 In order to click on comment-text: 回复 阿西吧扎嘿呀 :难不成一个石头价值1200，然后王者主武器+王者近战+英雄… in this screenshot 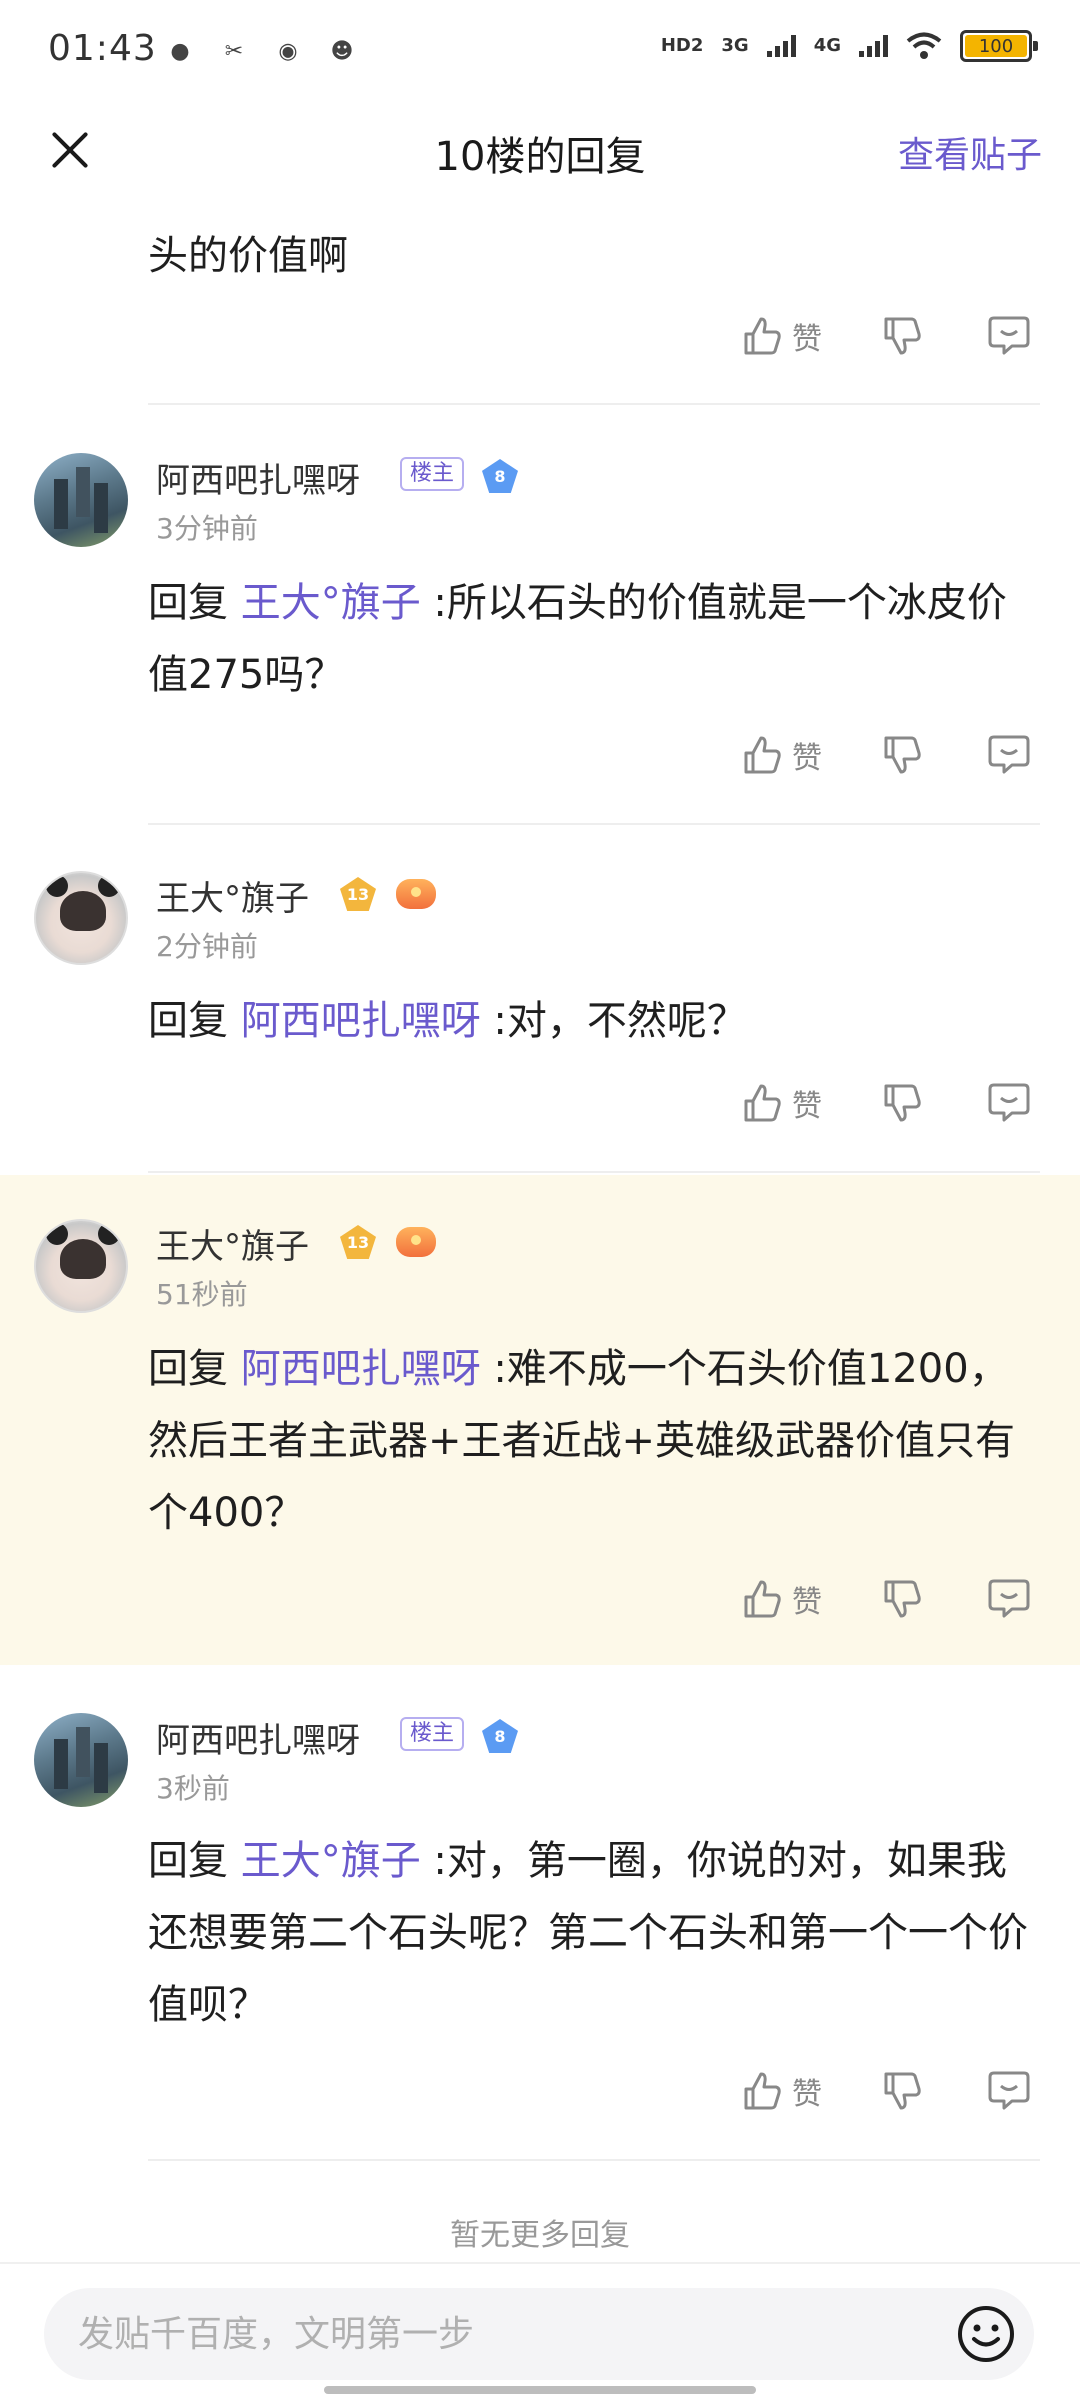, I will do `click(593, 1441)`.